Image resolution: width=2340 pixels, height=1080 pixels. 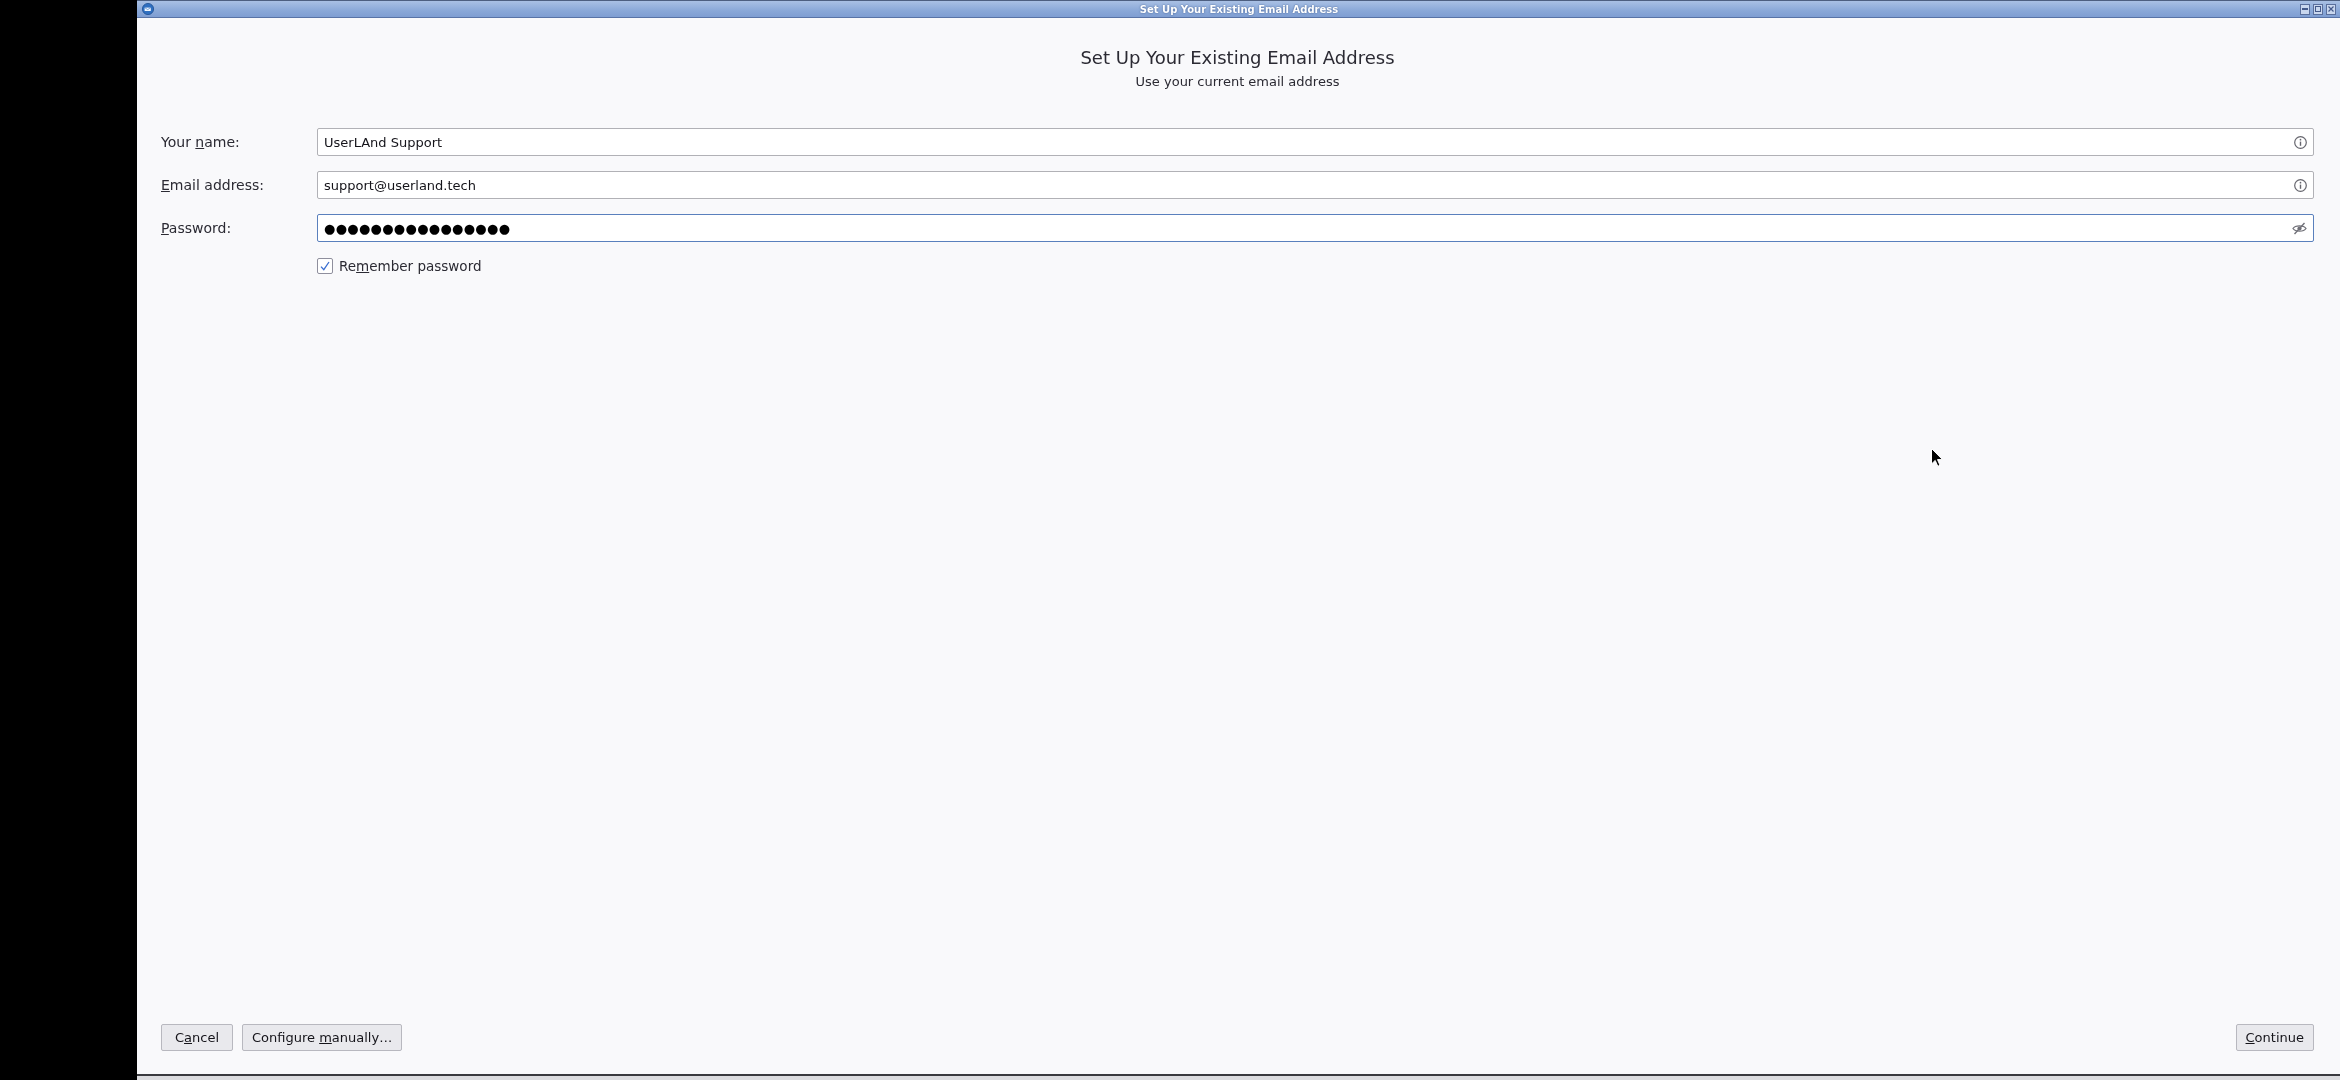 I want to click on remember-password-label: Remember password, so click(x=410, y=266).